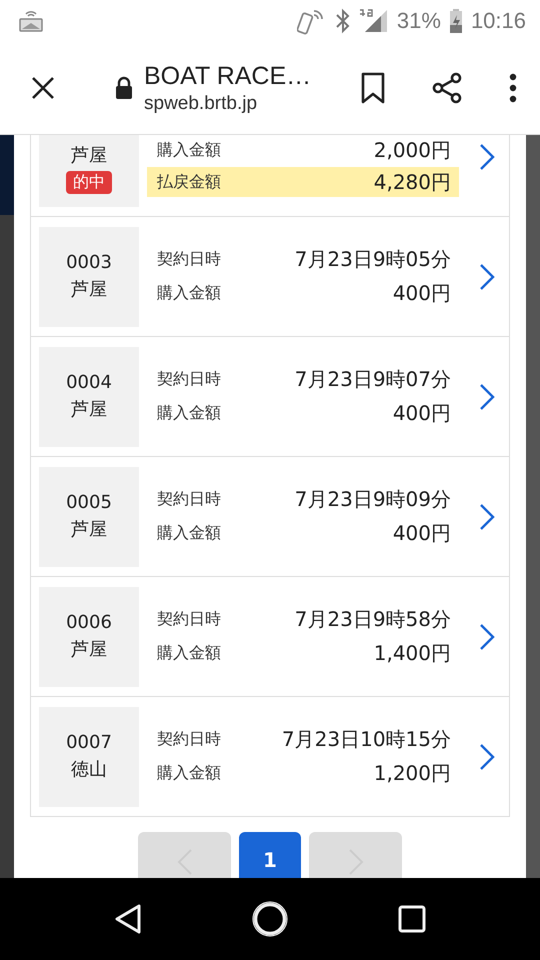 The image size is (540, 960). I want to click on clock-time: 10:16, so click(498, 21).